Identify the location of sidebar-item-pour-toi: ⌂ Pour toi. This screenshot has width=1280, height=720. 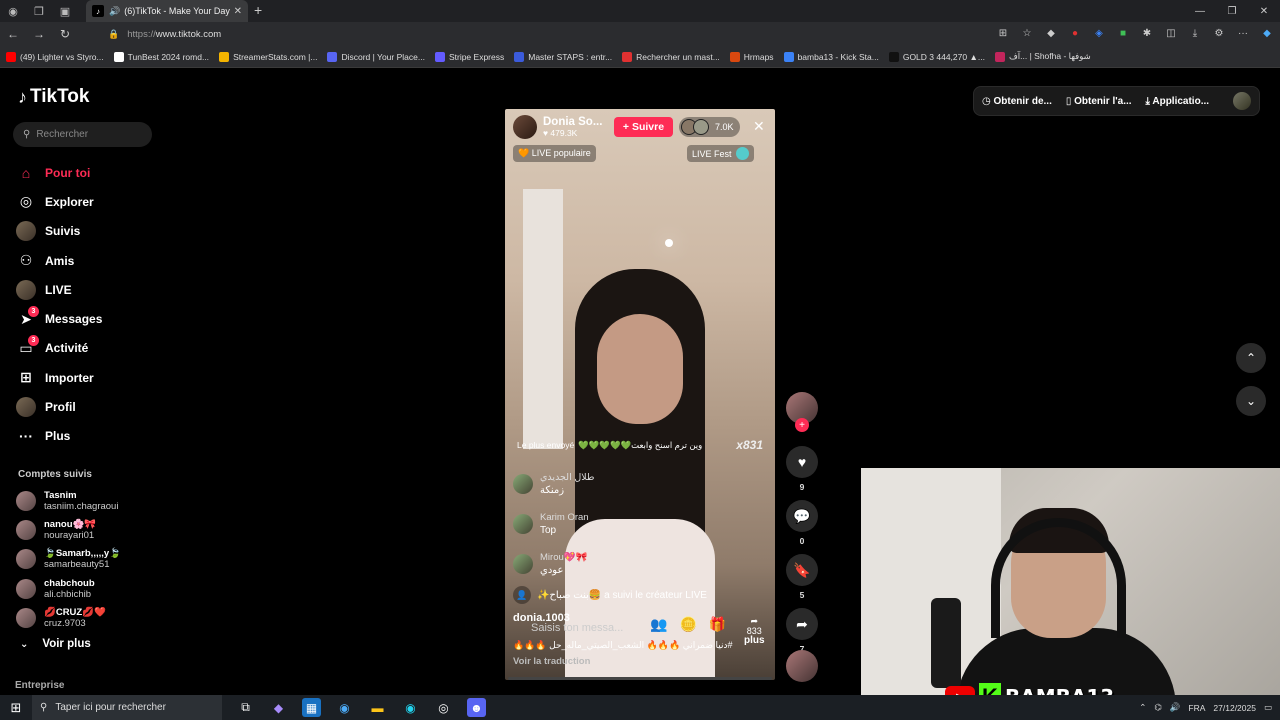
(91, 172).